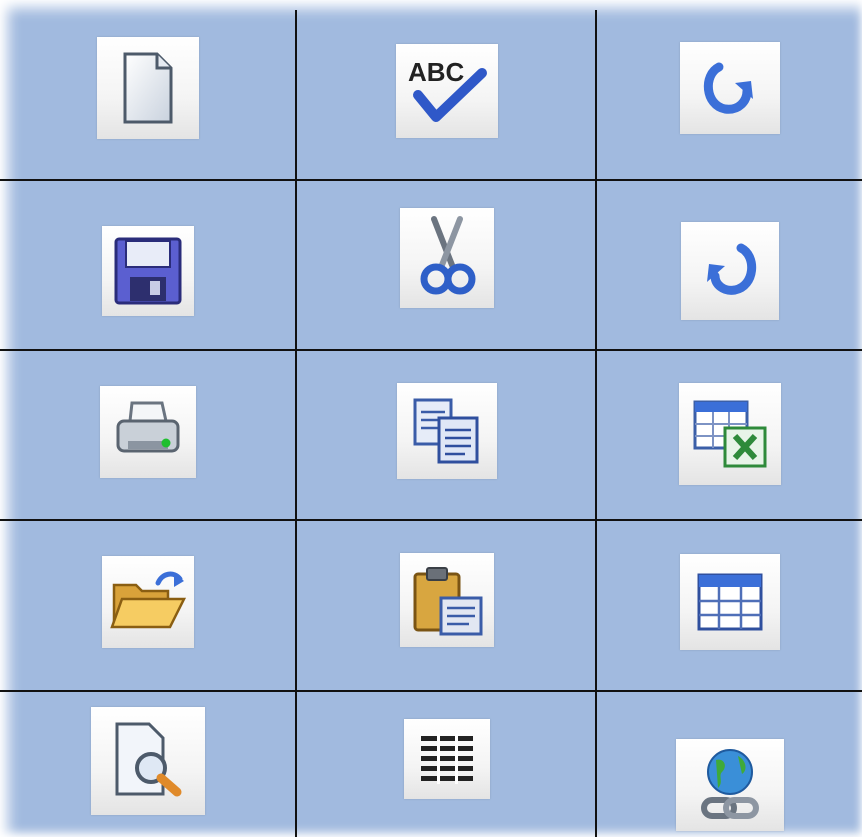 This screenshot has width=862, height=837. I want to click on open-folder-icon, so click(148, 602).